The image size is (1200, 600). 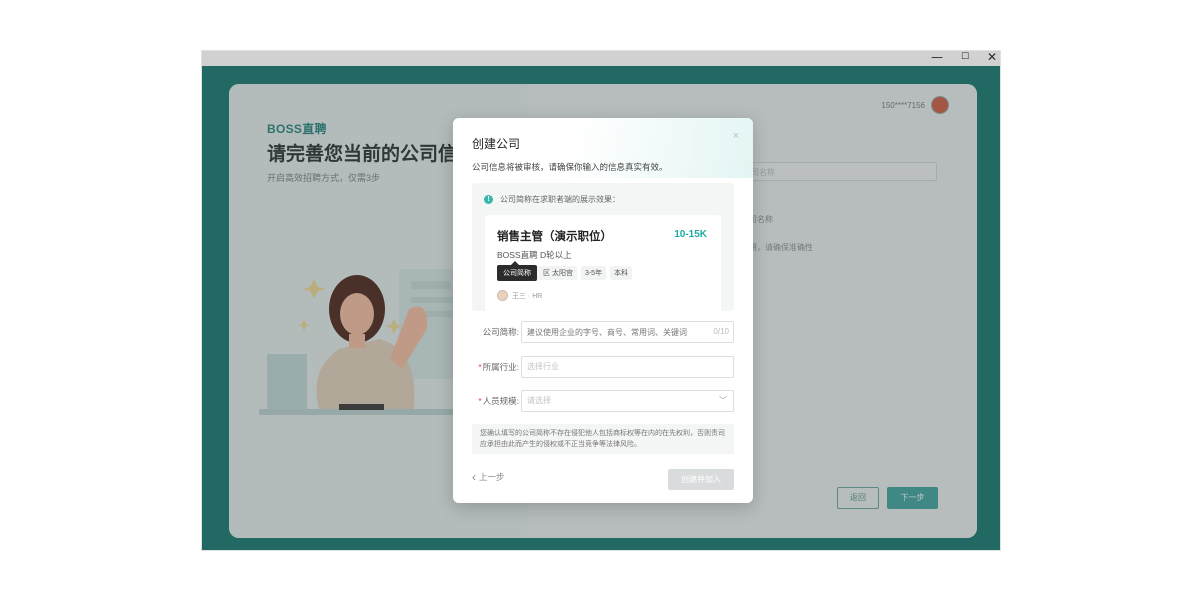 I want to click on info-icon: !, so click(x=488, y=199).